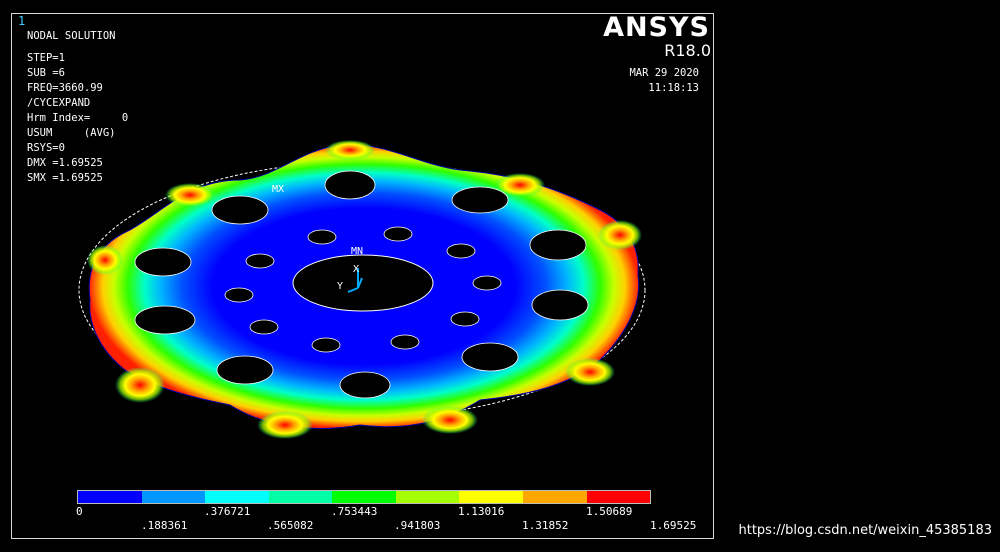 The height and width of the screenshot is (552, 1000). I want to click on legend-tick: 1.31852, so click(545, 525).